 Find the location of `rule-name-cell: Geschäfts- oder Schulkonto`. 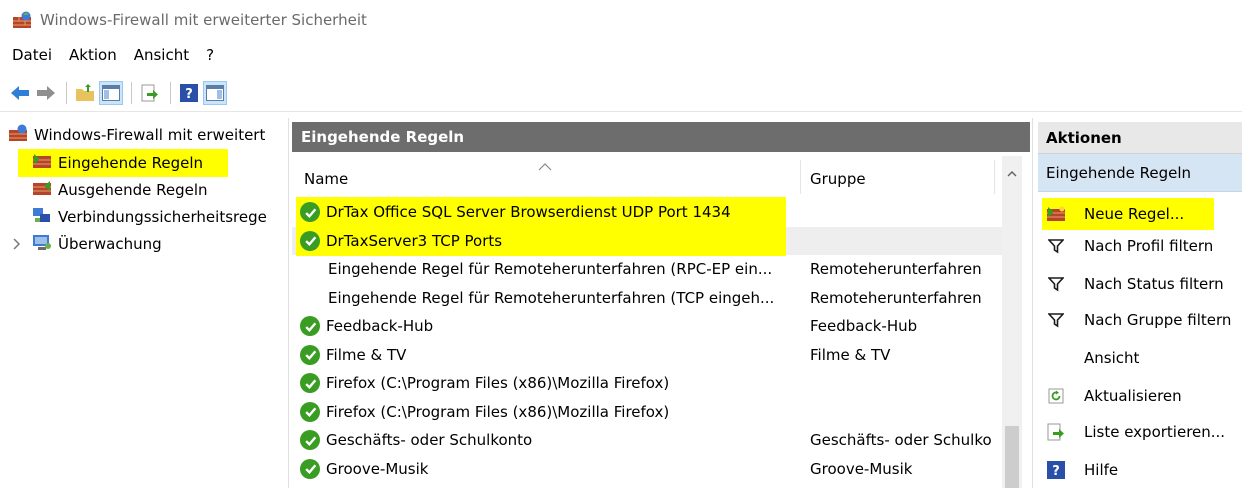

rule-name-cell: Geschäfts- oder Schulkonto is located at coordinates (416, 440).